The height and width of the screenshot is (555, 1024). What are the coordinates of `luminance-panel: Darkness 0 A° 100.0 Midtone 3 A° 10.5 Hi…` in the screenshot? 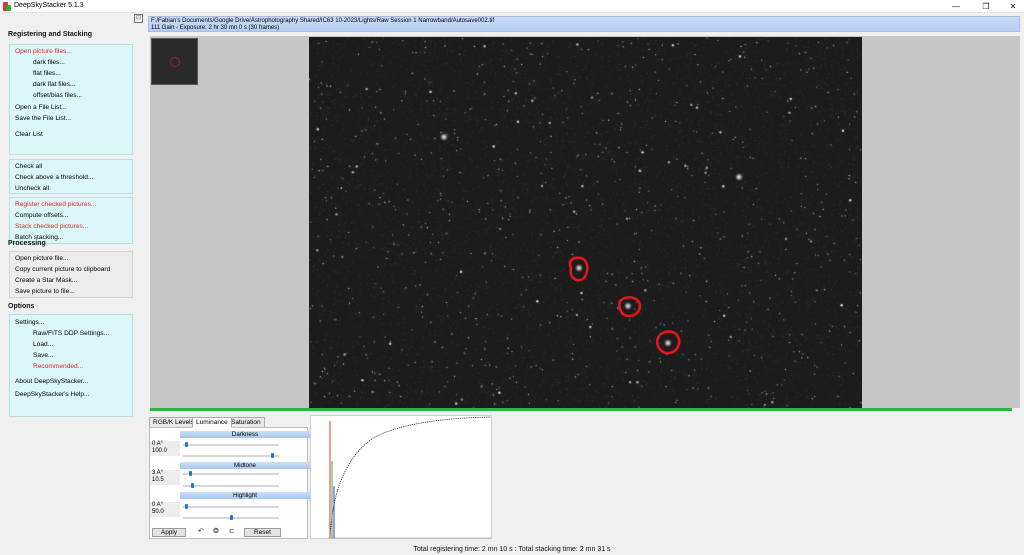 It's located at (229, 483).